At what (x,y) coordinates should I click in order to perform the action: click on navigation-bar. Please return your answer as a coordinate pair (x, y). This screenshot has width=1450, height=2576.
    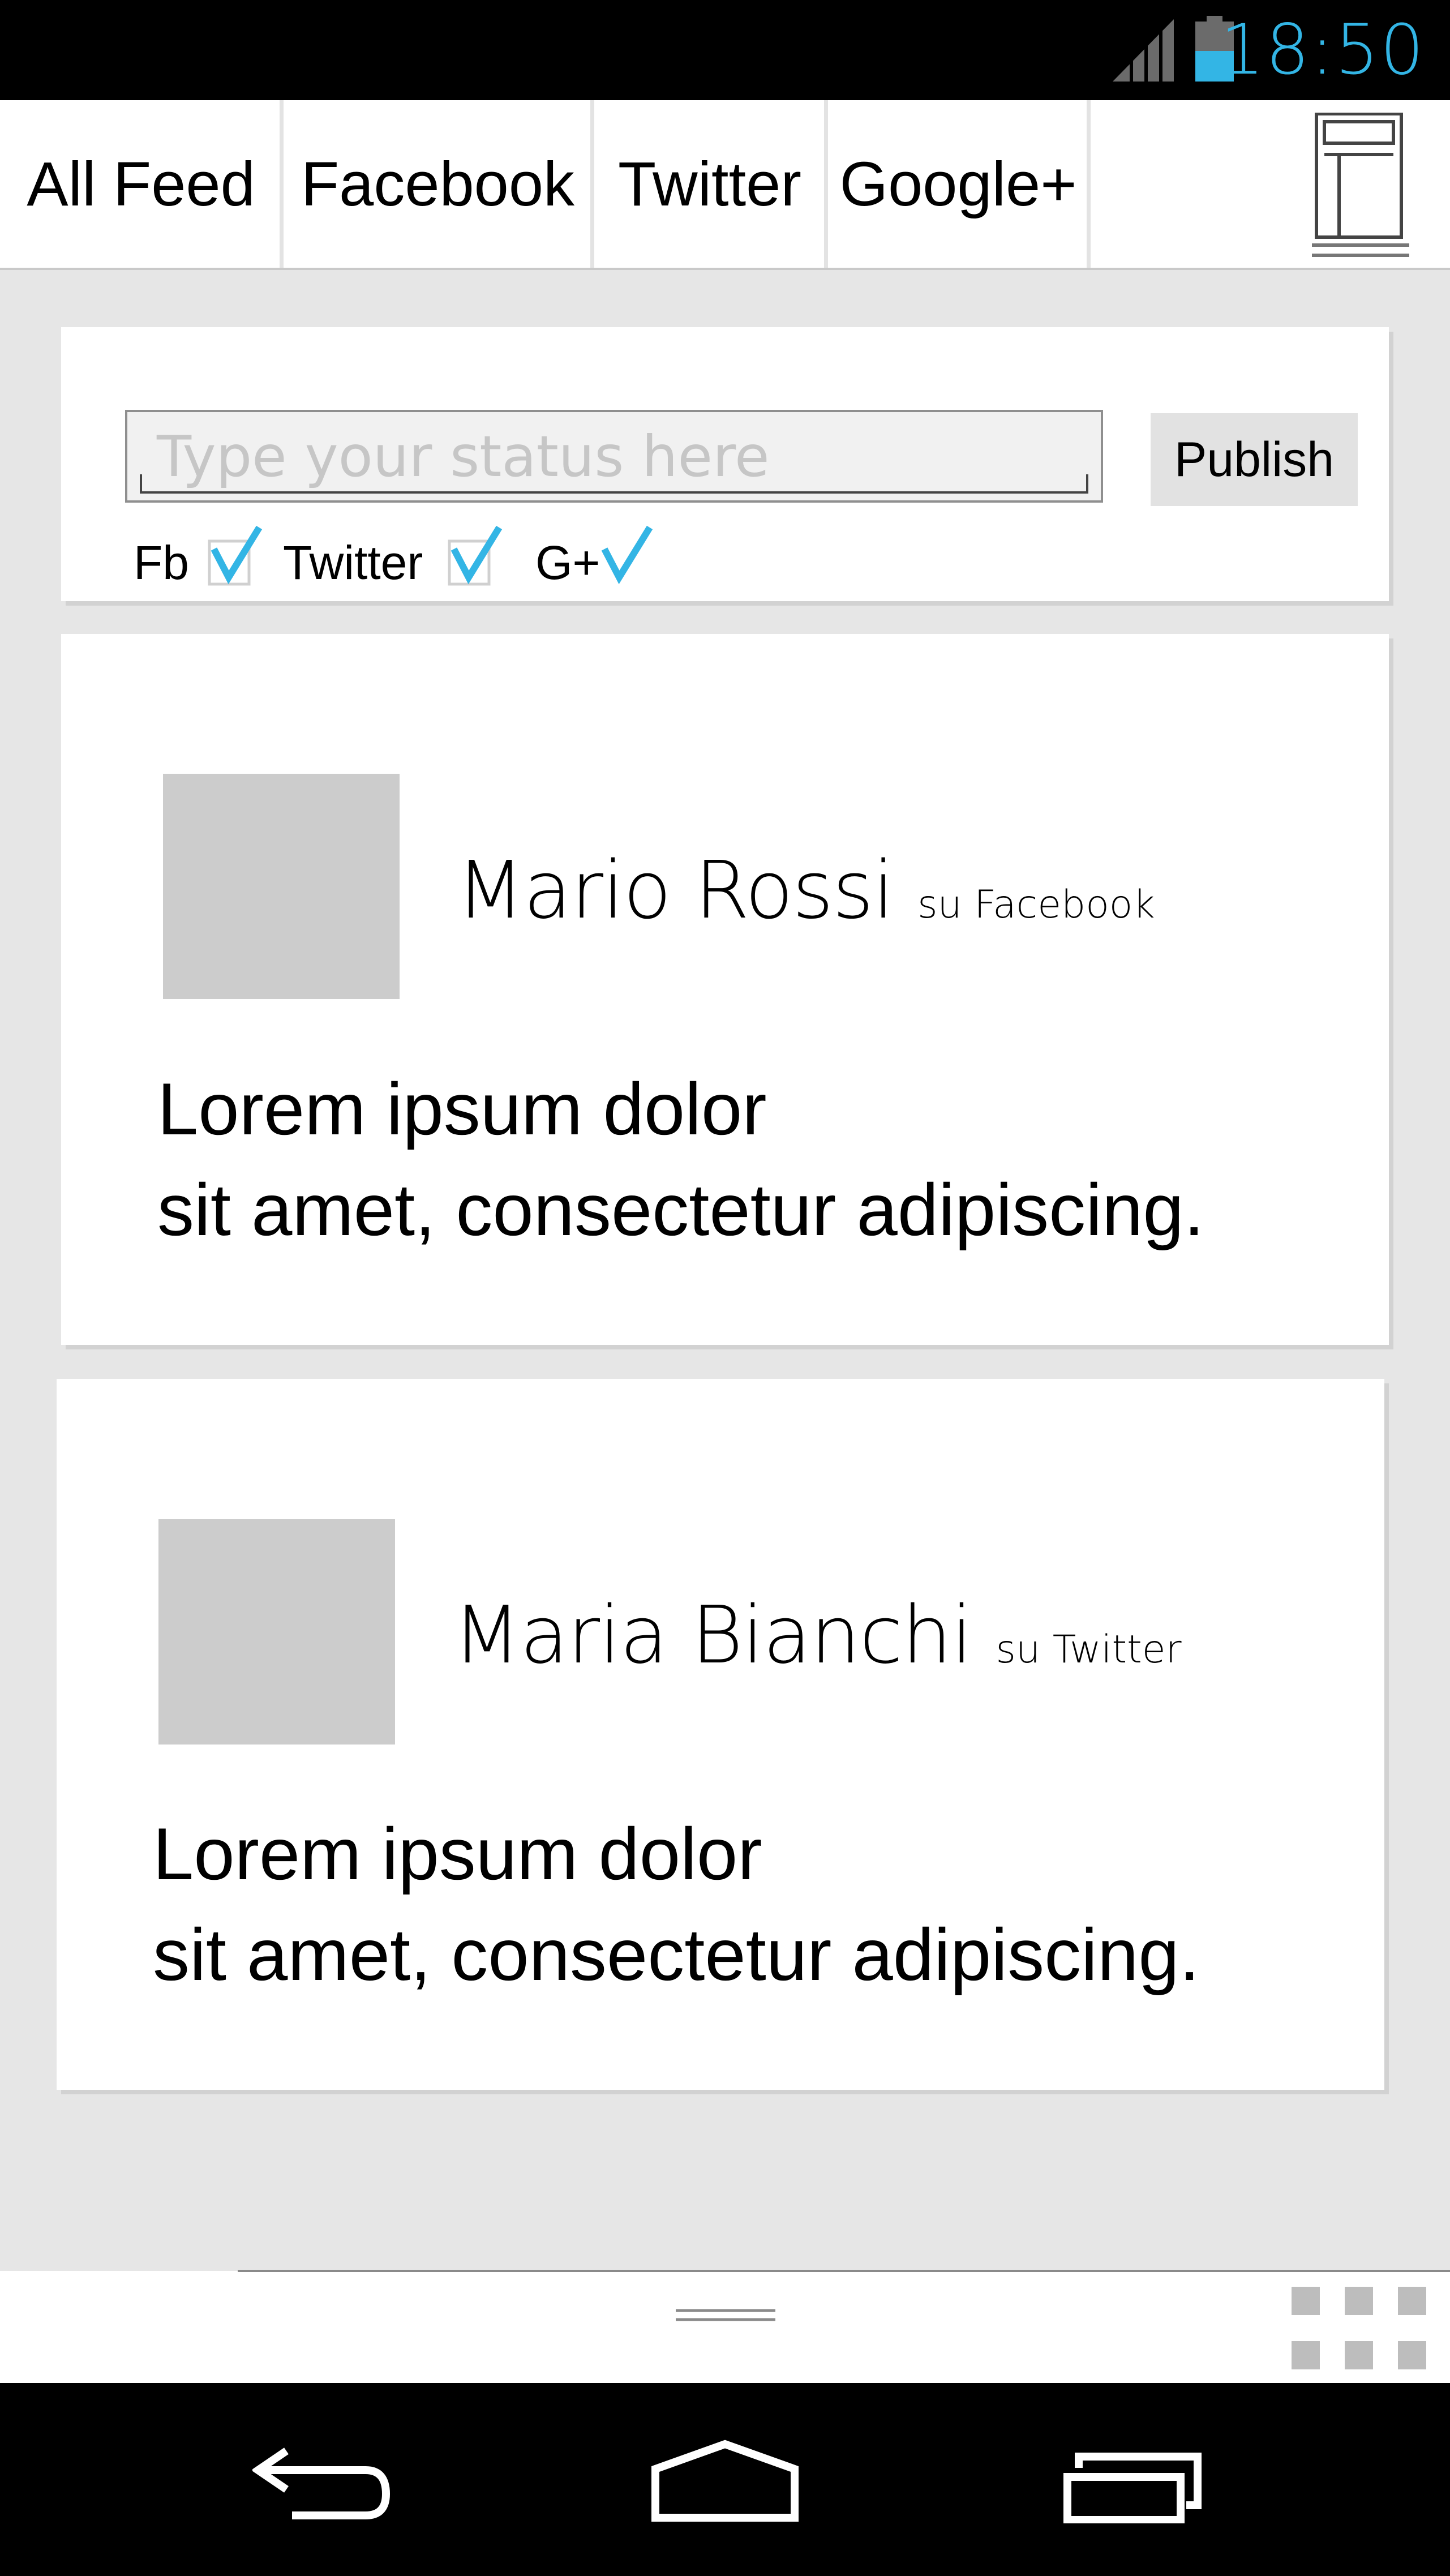
    Looking at the image, I should click on (725, 2479).